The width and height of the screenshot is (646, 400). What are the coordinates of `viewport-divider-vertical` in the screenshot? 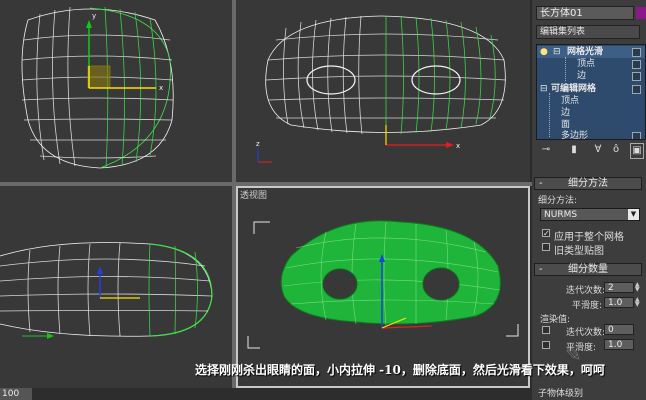 It's located at (234, 194).